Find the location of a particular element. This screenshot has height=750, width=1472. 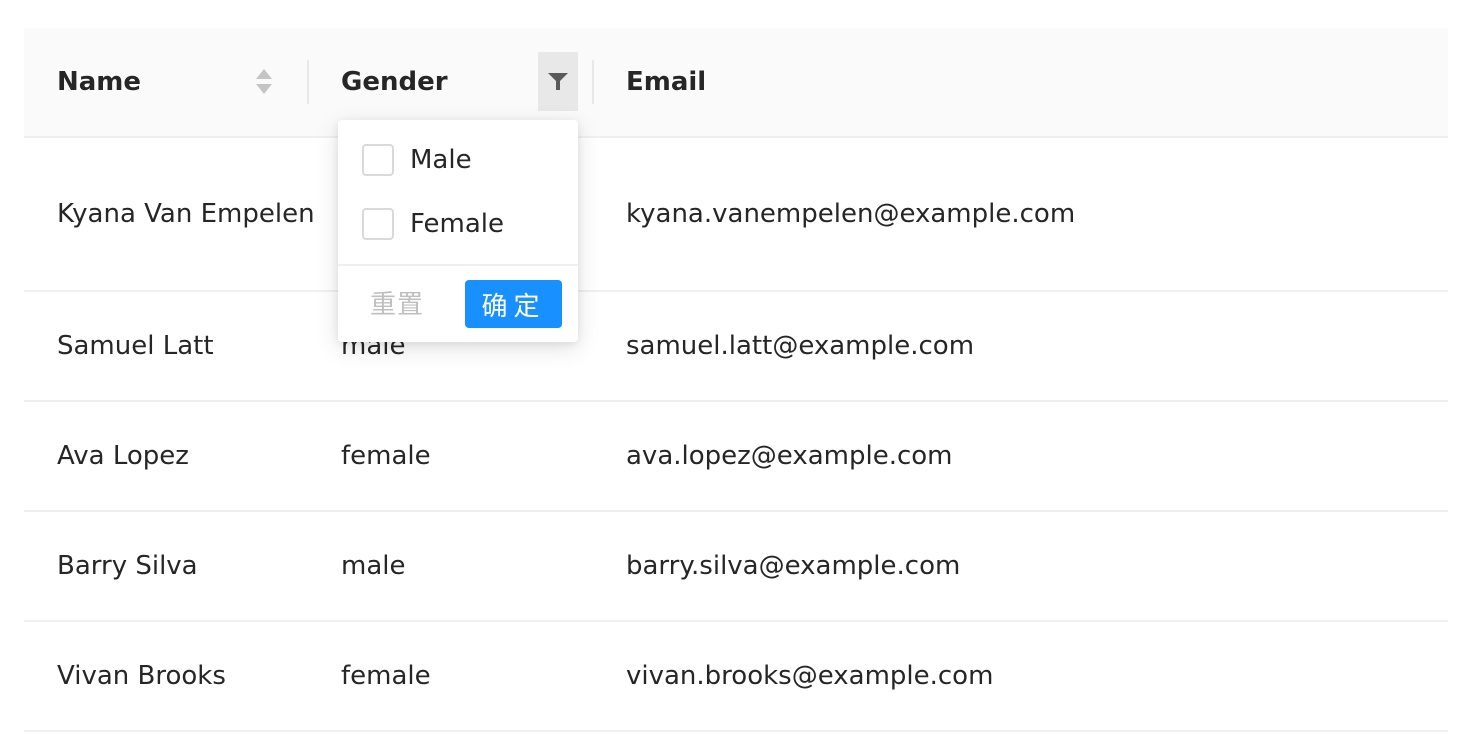

divider is located at coordinates (458, 265).